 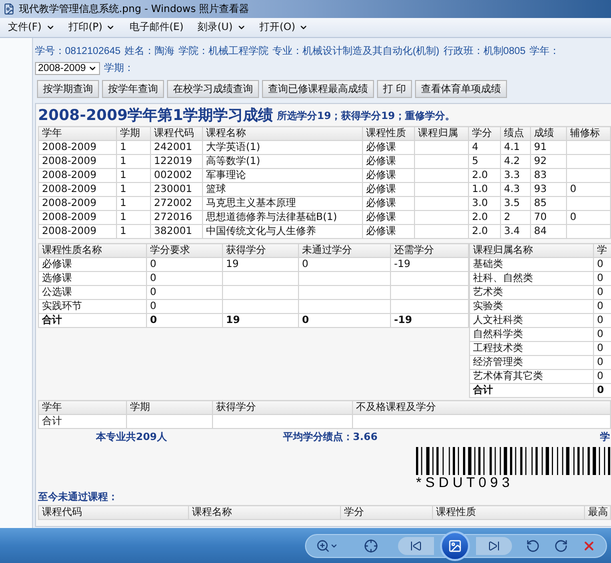 I want to click on menu-item: 打印(P), so click(x=92, y=27).